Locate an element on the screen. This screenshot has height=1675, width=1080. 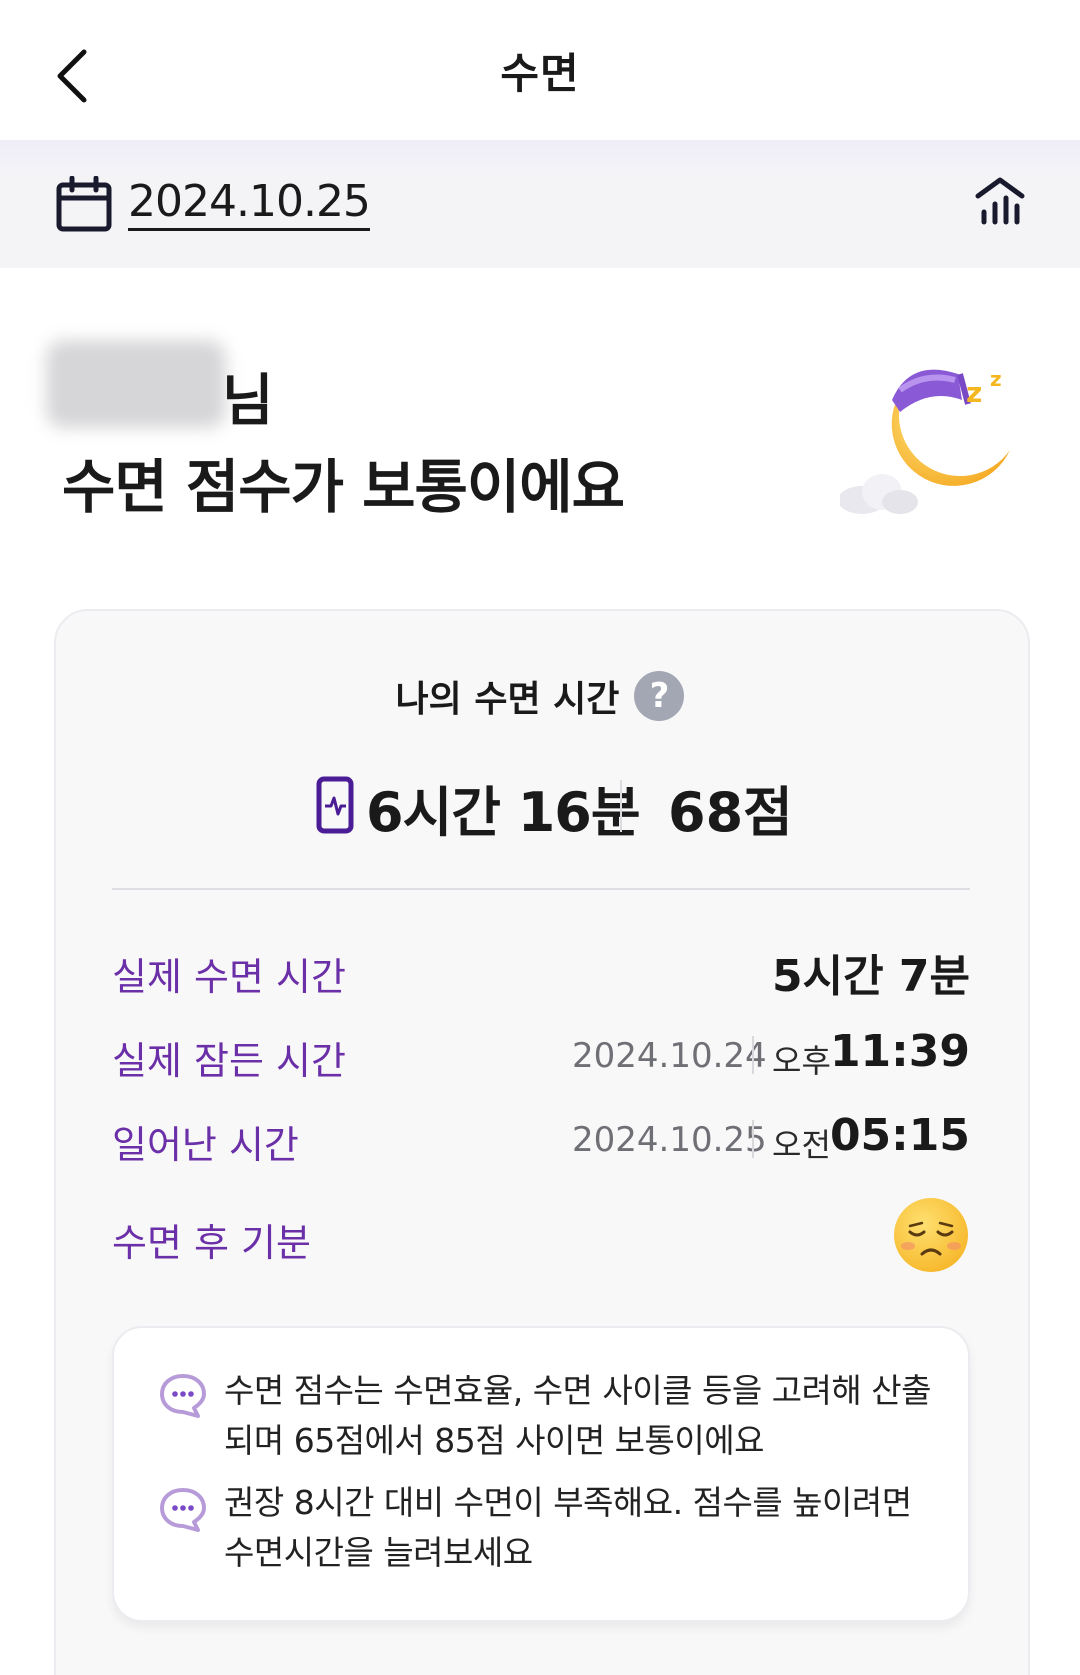
card-title: 나의 수면 시간 is located at coordinates (507, 699).